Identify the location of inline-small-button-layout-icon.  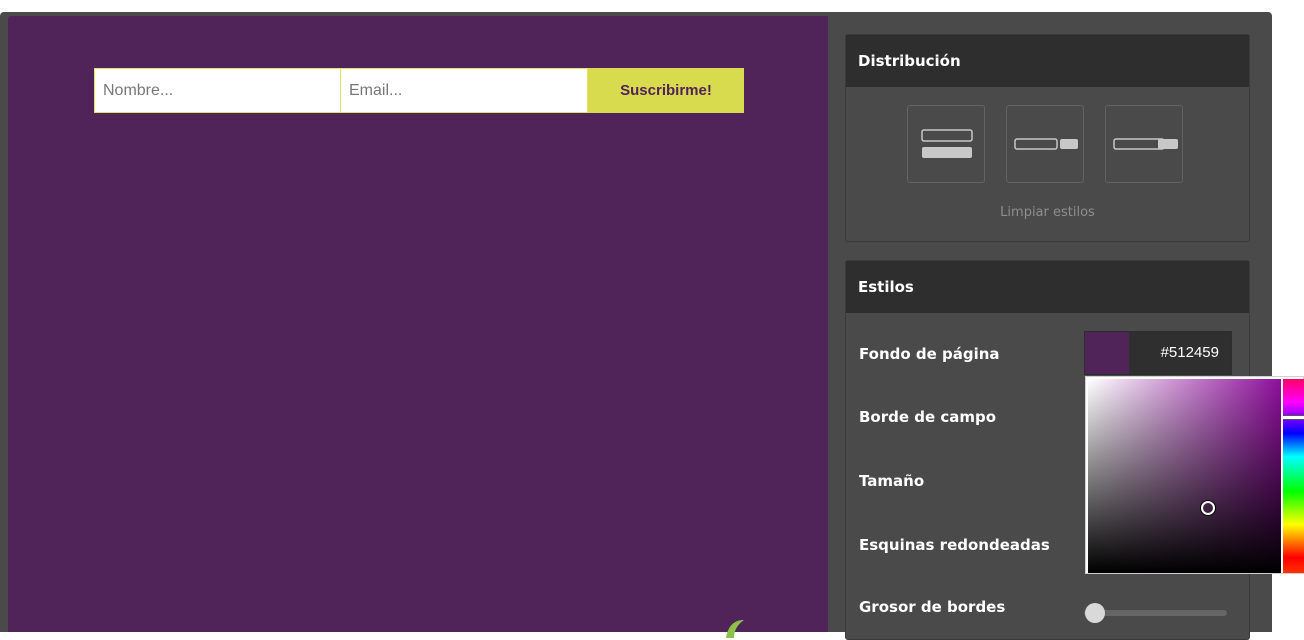
(1046, 144).